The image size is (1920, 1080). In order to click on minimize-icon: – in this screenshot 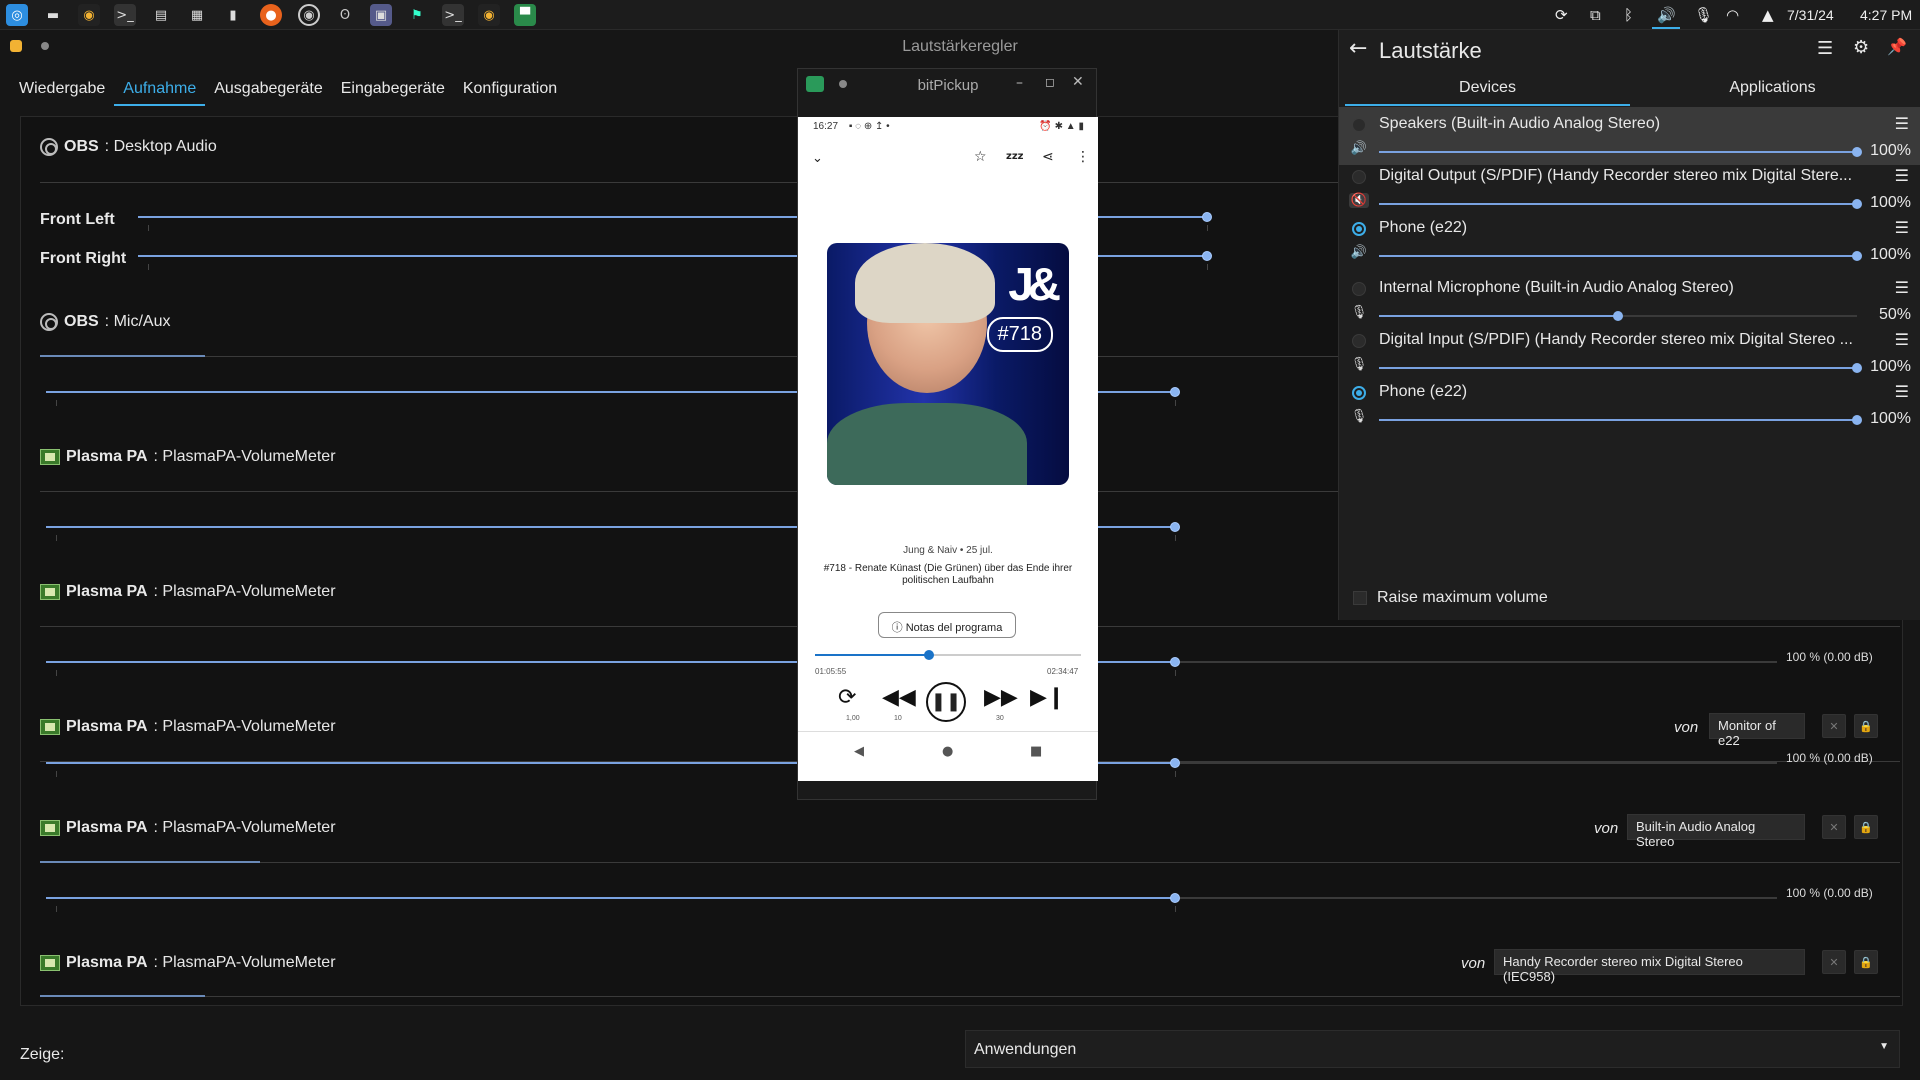, I will do `click(1019, 83)`.